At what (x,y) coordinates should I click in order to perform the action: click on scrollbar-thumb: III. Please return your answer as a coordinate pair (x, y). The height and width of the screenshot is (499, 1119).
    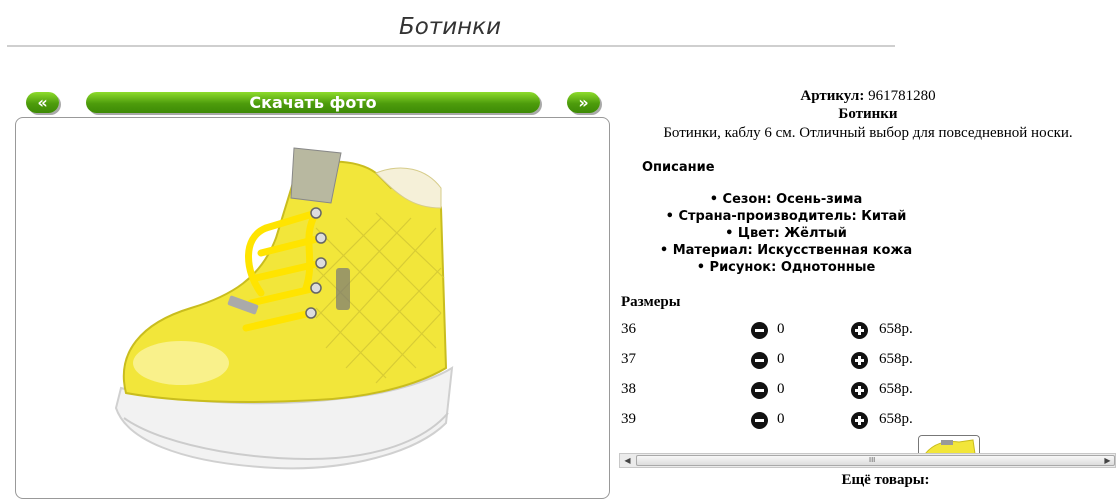
    Looking at the image, I should click on (875, 460).